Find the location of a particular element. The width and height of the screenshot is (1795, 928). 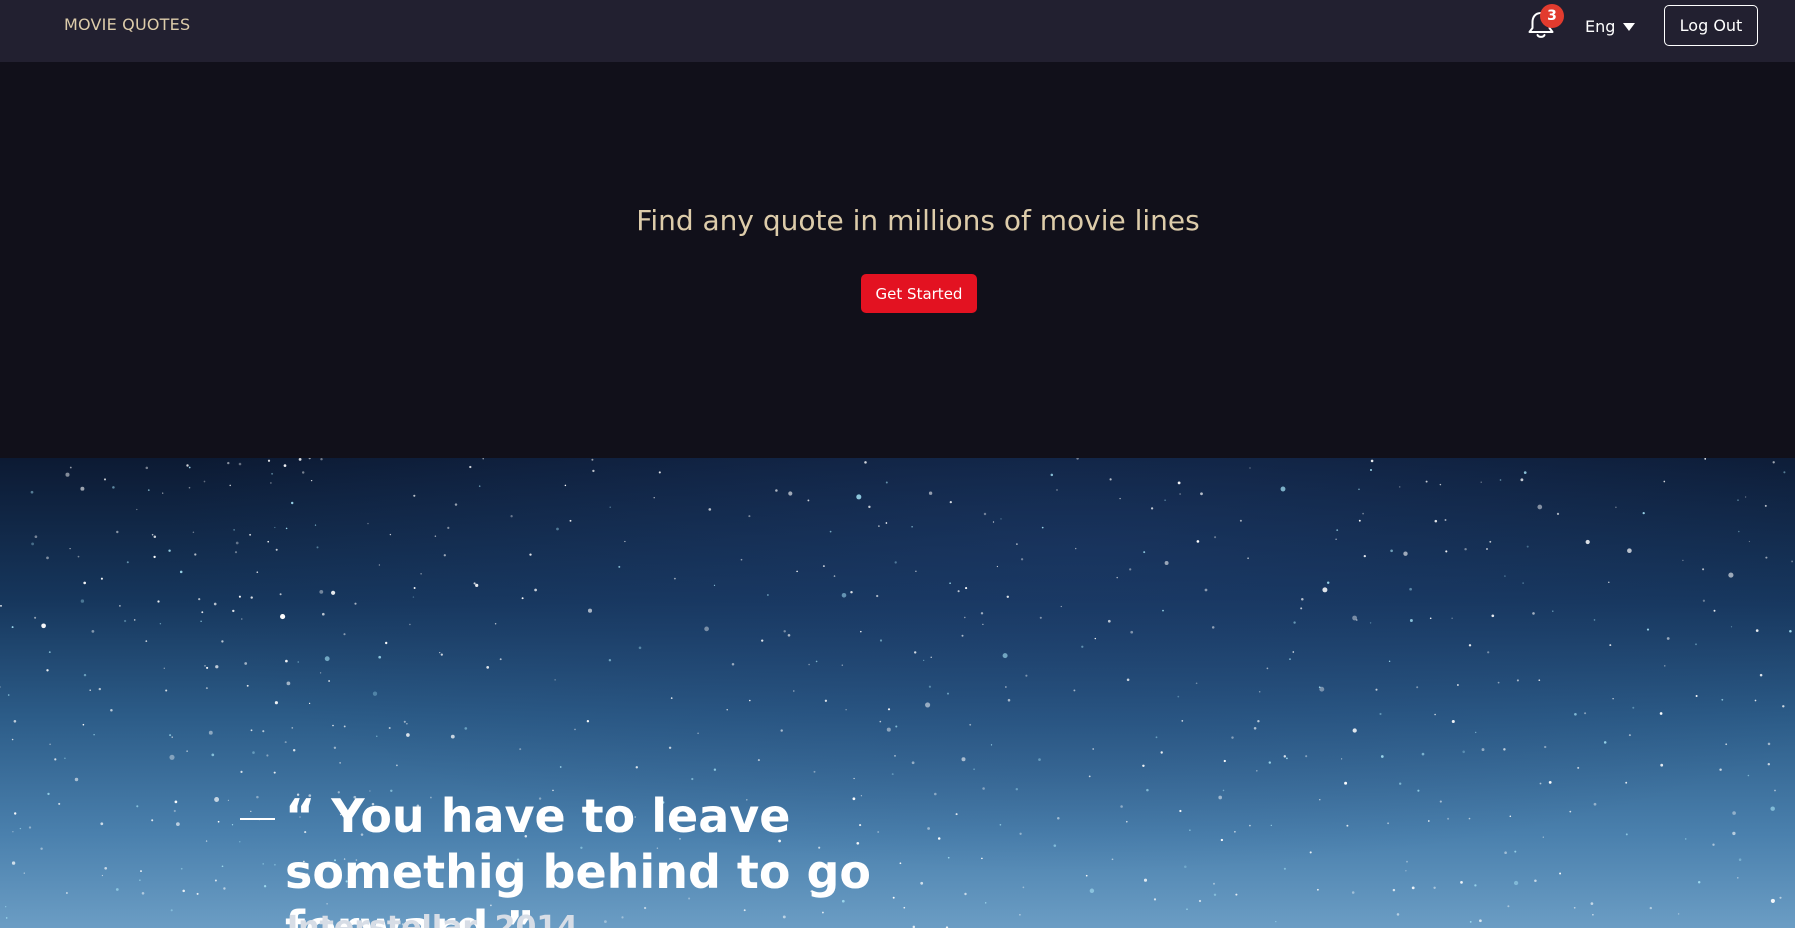

get-started-button: Get Started is located at coordinates (919, 293).